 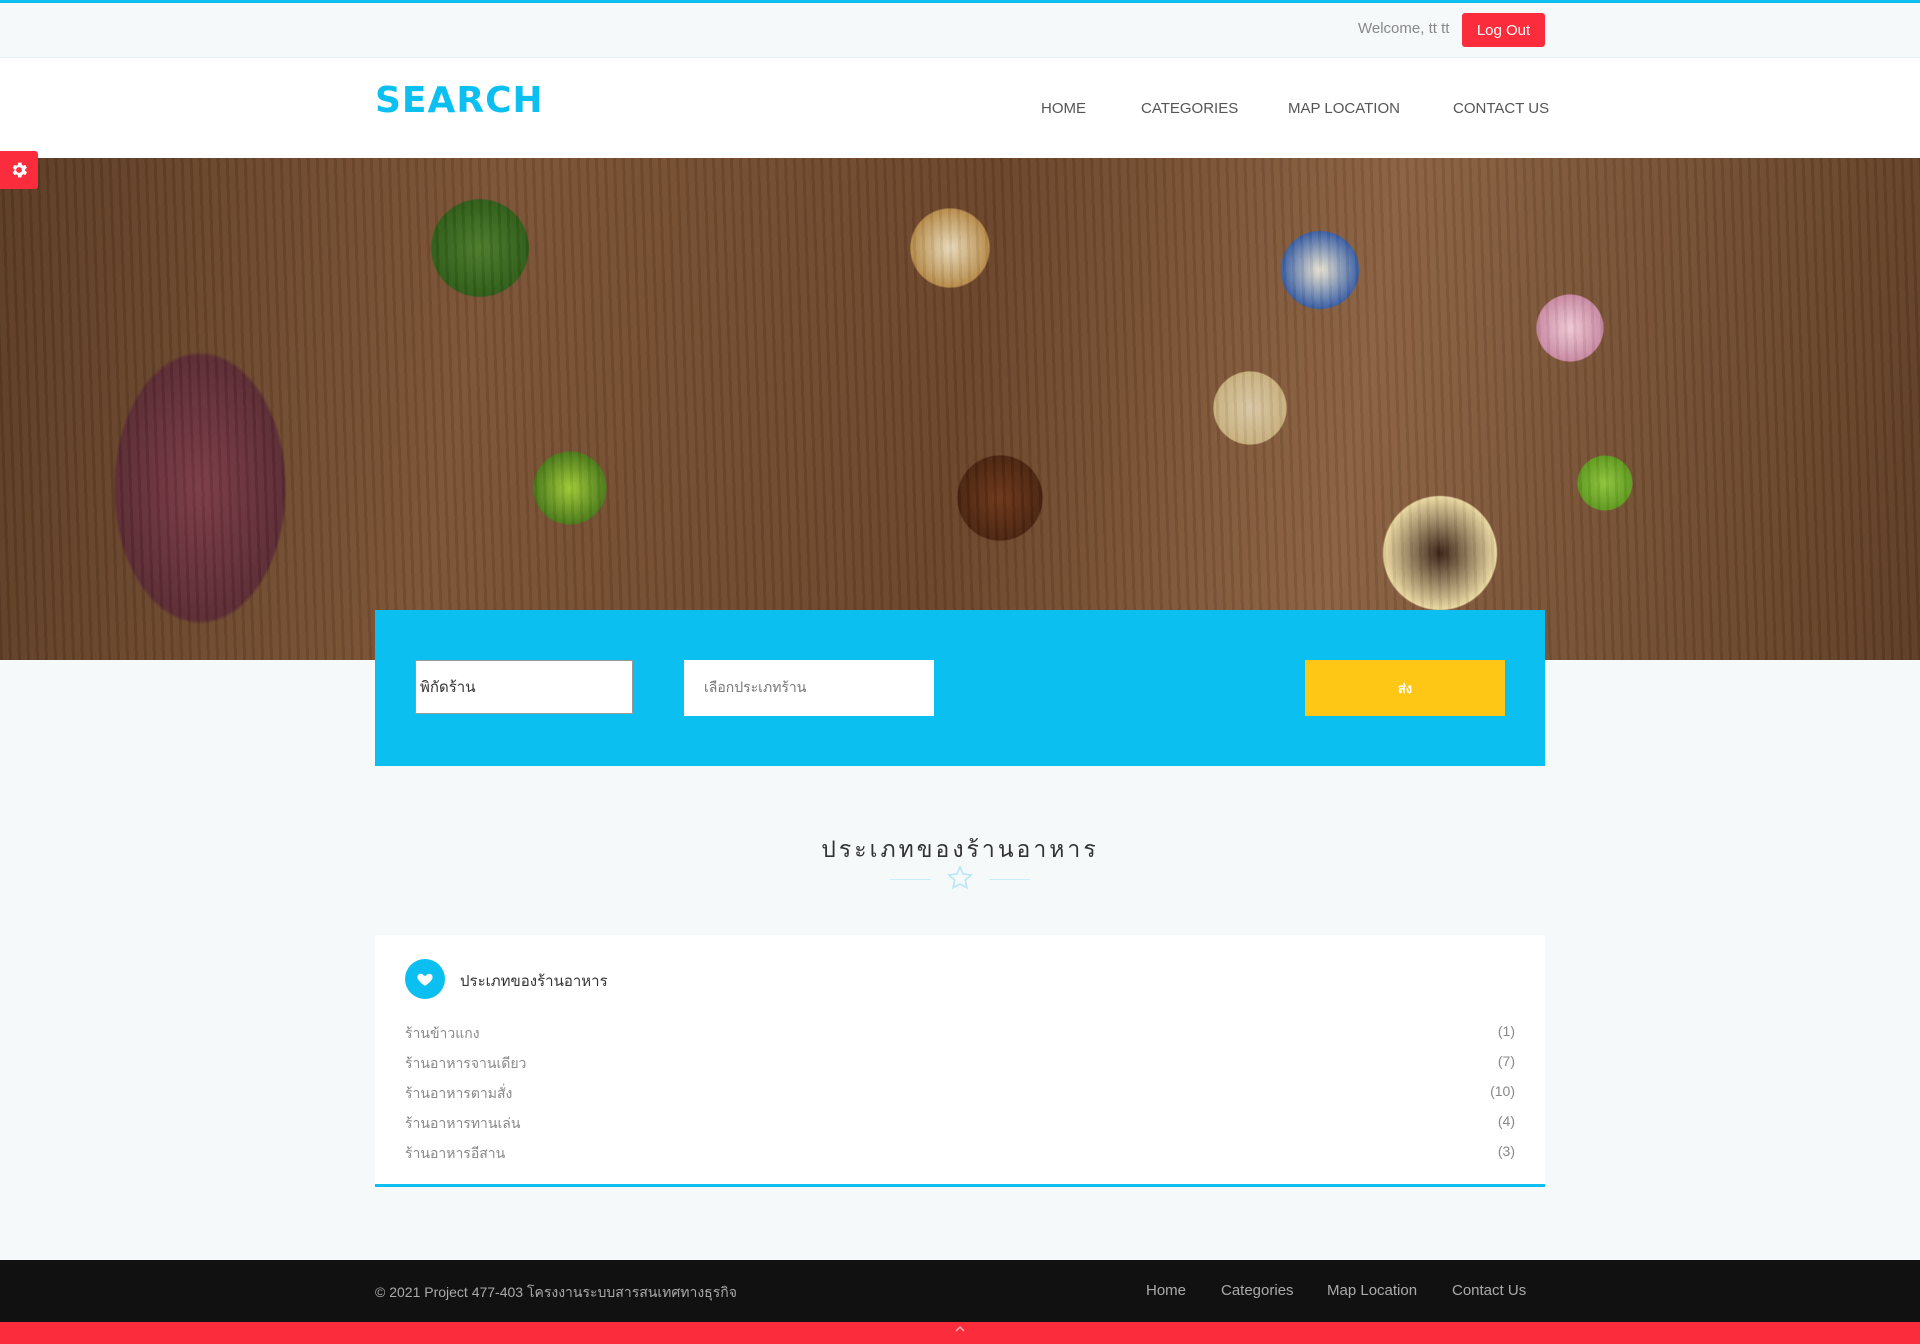 What do you see at coordinates (1372, 1290) in the screenshot?
I see `footer-link-map-location: Map Location` at bounding box center [1372, 1290].